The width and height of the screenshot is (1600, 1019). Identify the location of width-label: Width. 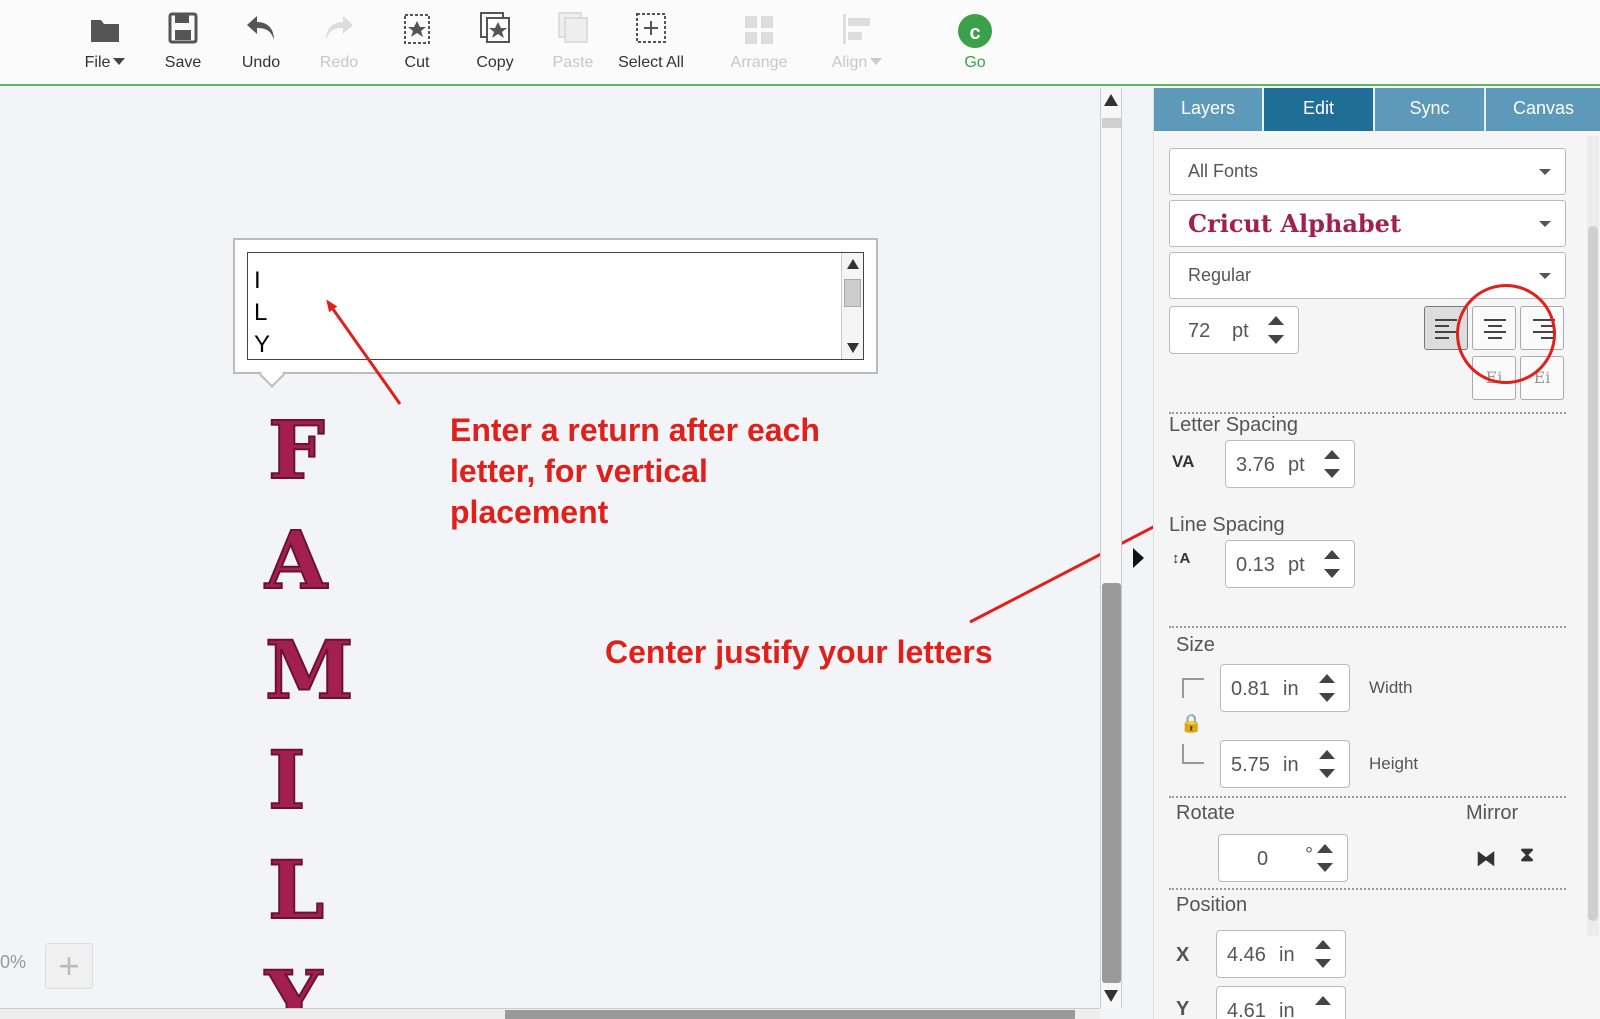
(1391, 687).